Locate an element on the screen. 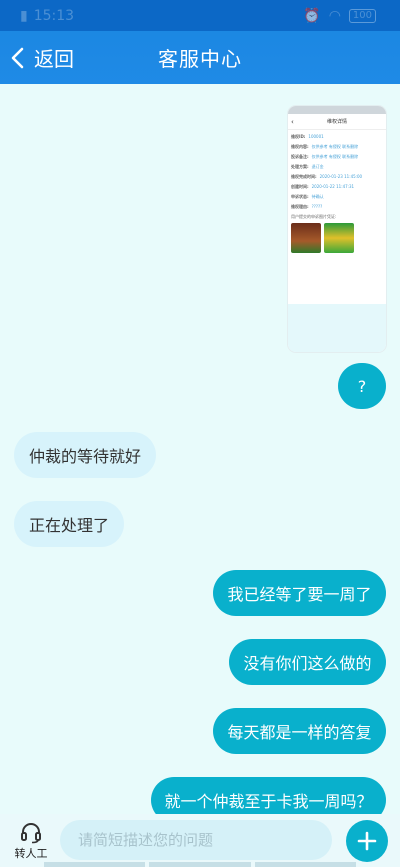  back-button: 返回 is located at coordinates (42, 57).